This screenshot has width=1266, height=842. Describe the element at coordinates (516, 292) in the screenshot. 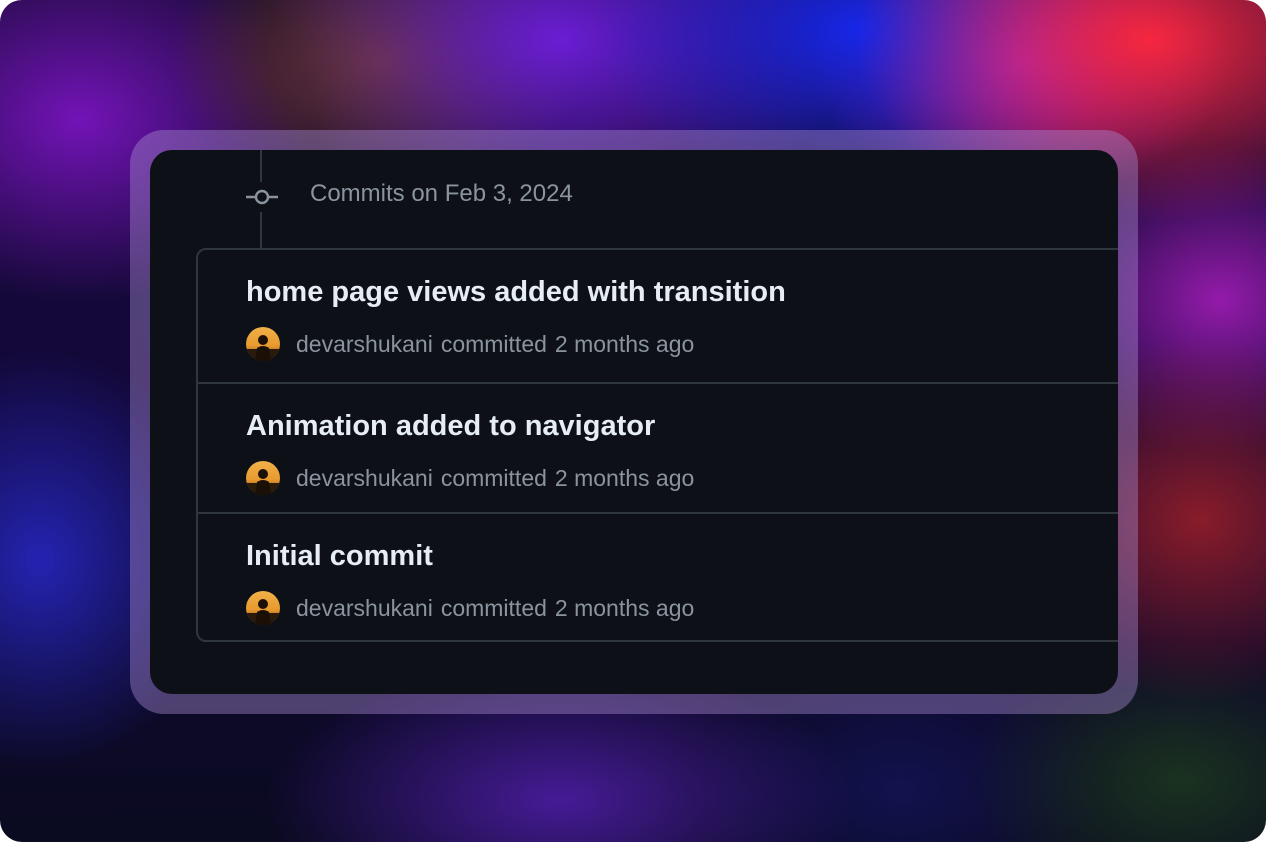

I see `commit-title-link: home page views added with transition` at that location.